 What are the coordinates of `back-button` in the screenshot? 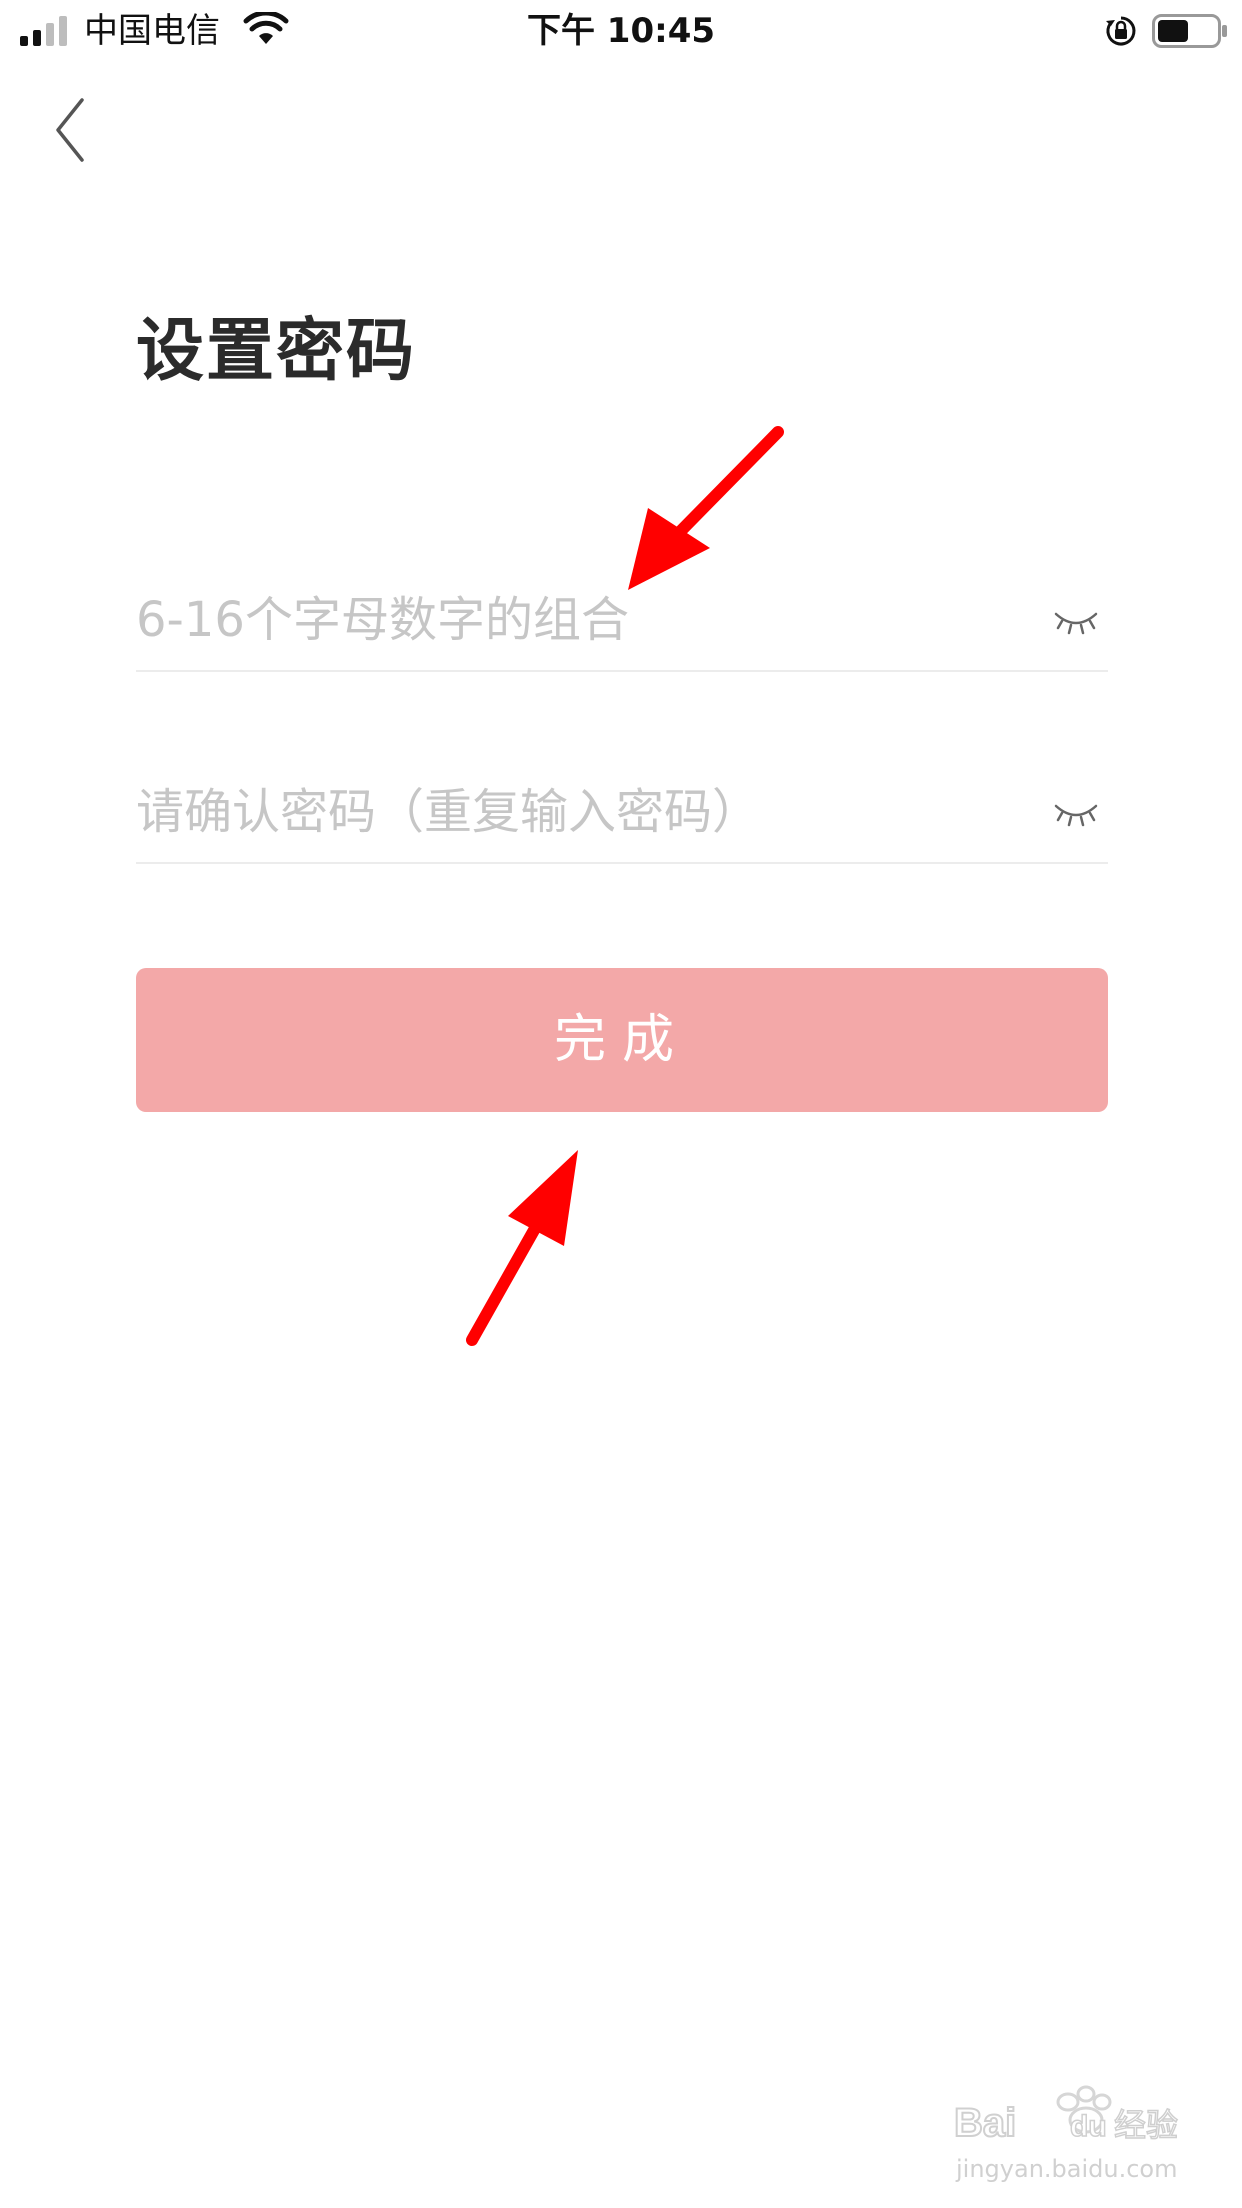 It's located at (74, 130).